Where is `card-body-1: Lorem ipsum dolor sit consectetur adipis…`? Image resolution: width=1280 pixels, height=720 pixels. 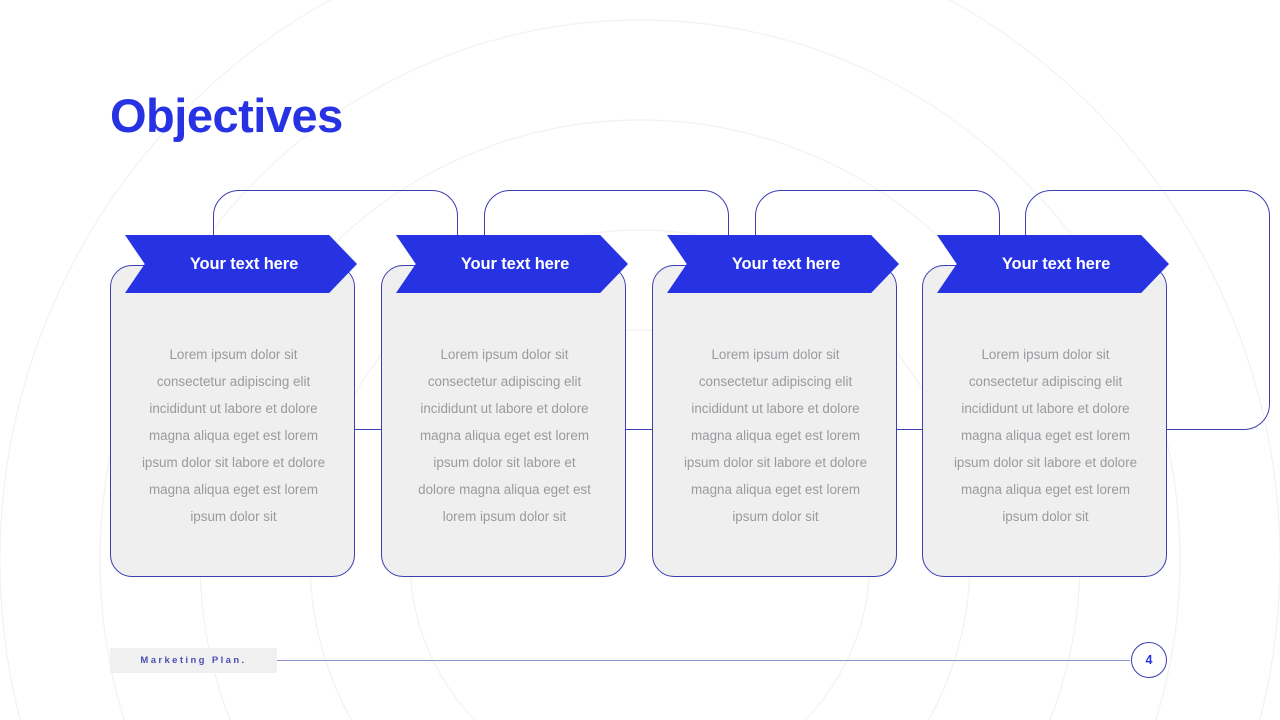 card-body-1: Lorem ipsum dolor sit consectetur adipis… is located at coordinates (233, 435).